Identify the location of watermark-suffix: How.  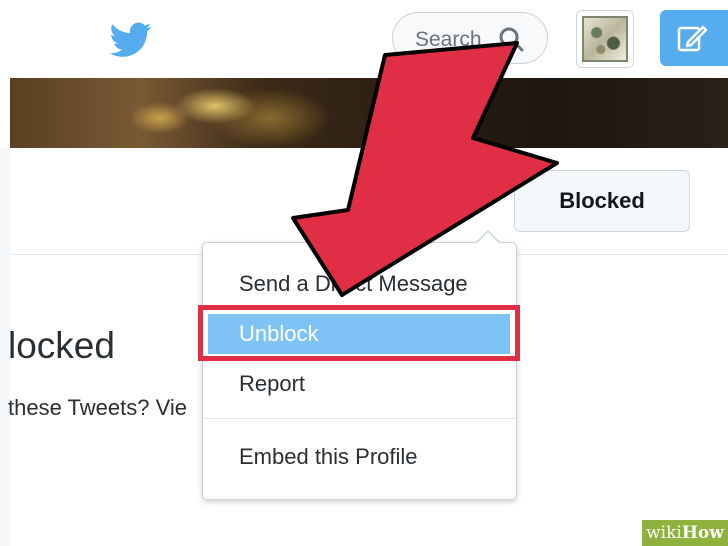
(702, 533).